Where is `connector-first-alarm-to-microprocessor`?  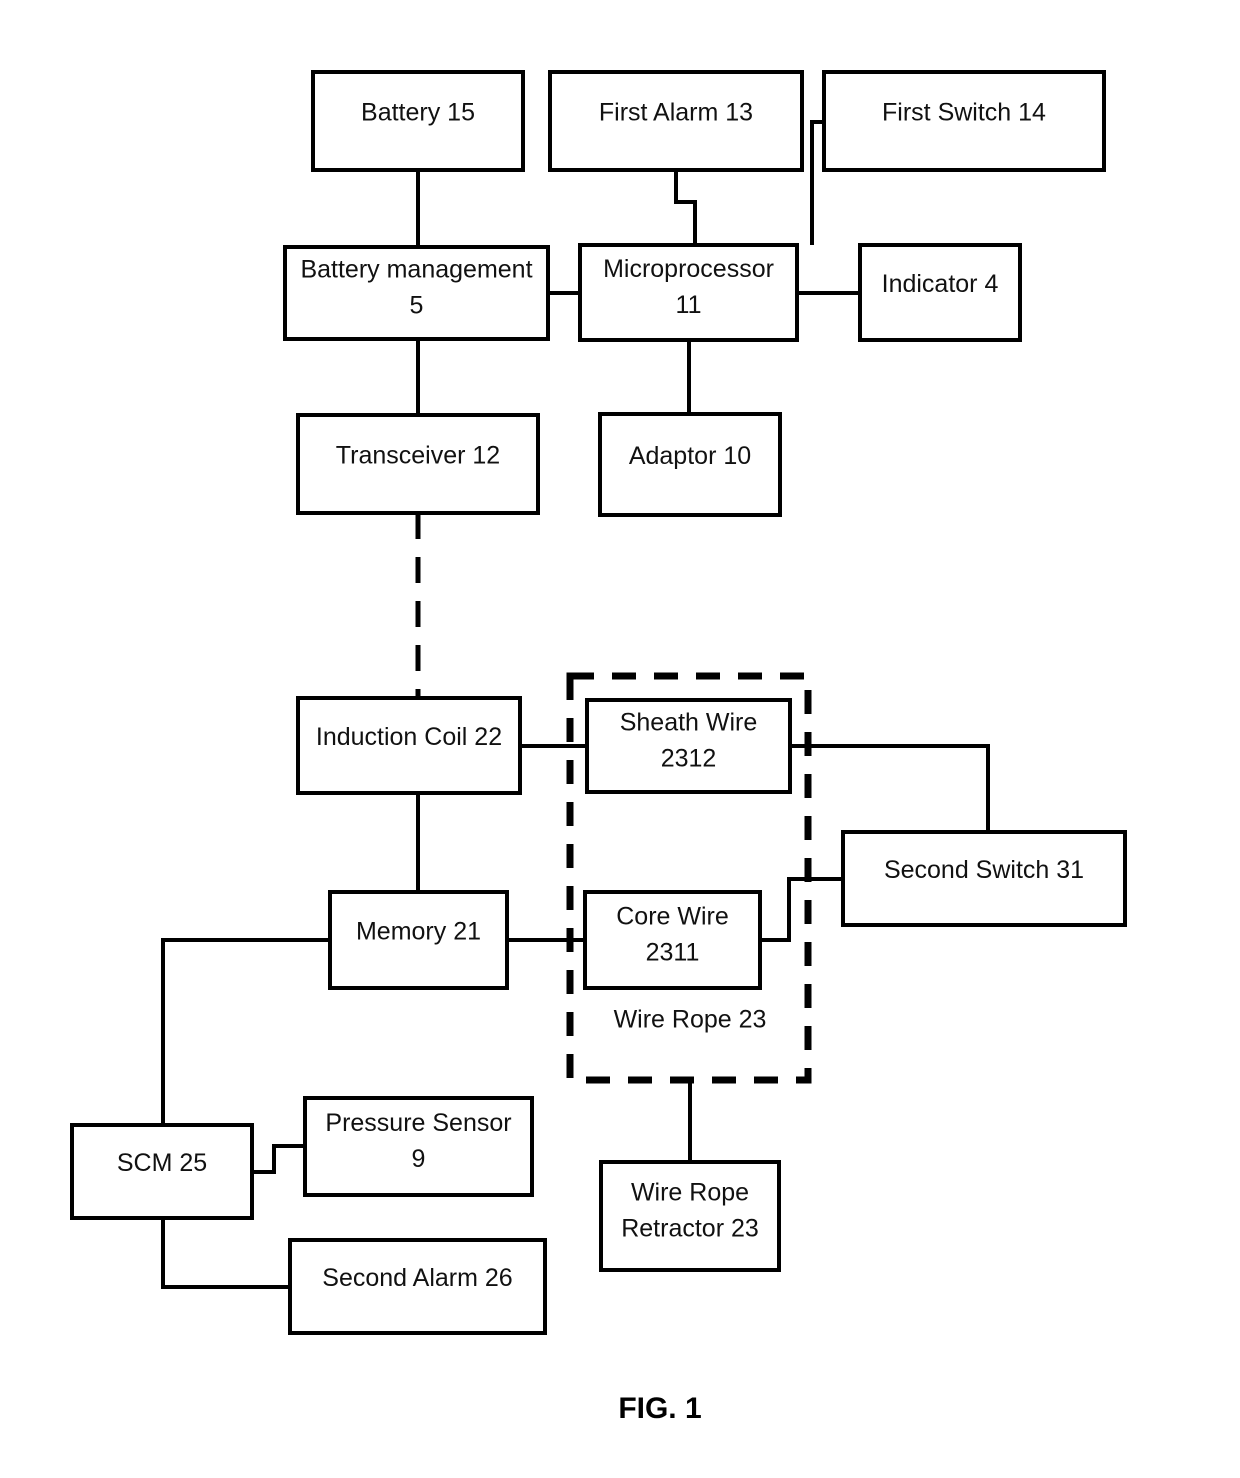 connector-first-alarm-to-microprocessor is located at coordinates (685, 207).